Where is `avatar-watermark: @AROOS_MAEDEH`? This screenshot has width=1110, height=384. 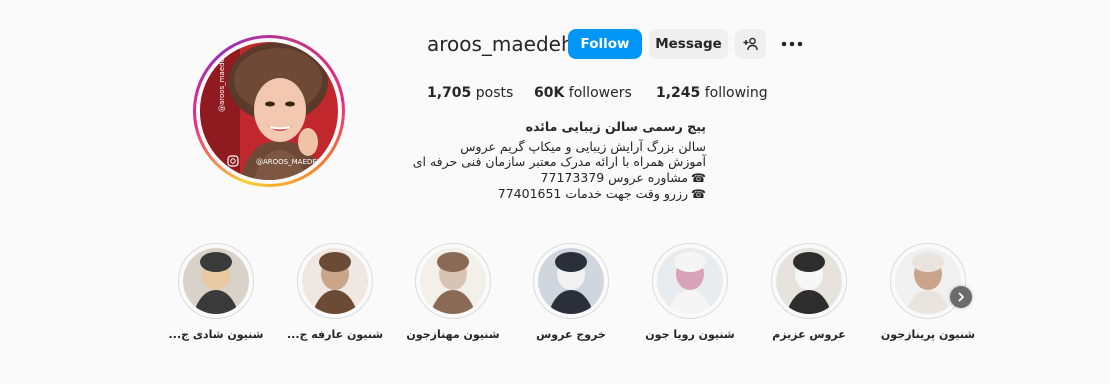
avatar-watermark: @AROOS_MAEDEH is located at coordinates (289, 162).